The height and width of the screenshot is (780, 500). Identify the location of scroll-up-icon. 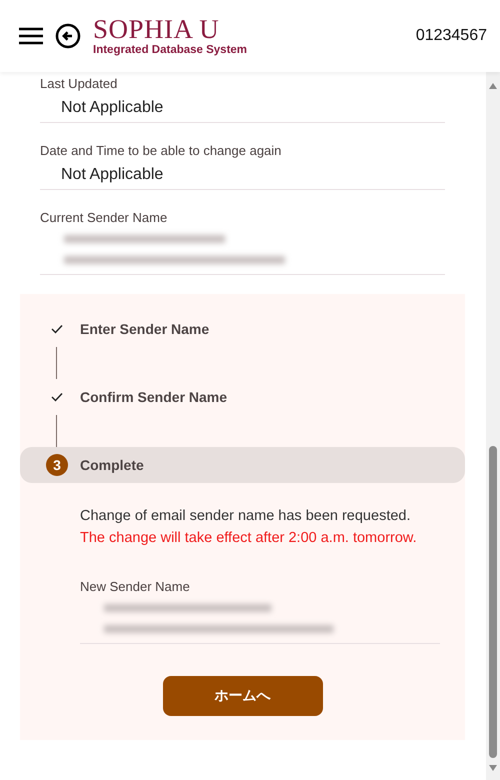
(493, 86).